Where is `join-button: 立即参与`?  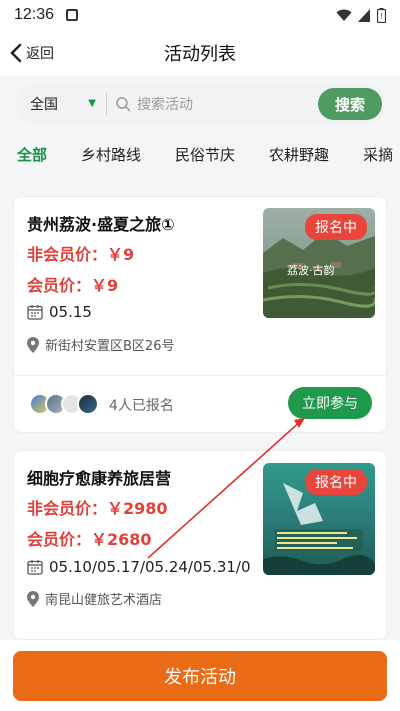
join-button: 立即参与 is located at coordinates (330, 403).